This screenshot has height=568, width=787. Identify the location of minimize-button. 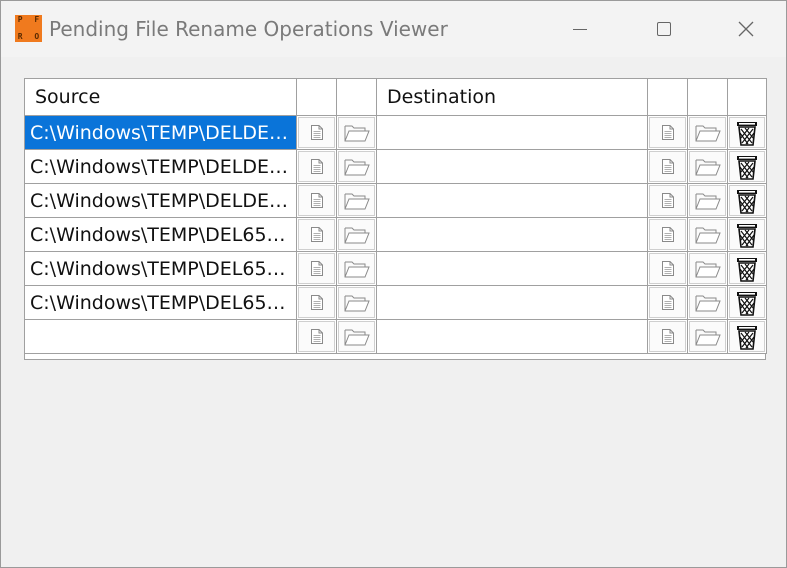
(580, 29).